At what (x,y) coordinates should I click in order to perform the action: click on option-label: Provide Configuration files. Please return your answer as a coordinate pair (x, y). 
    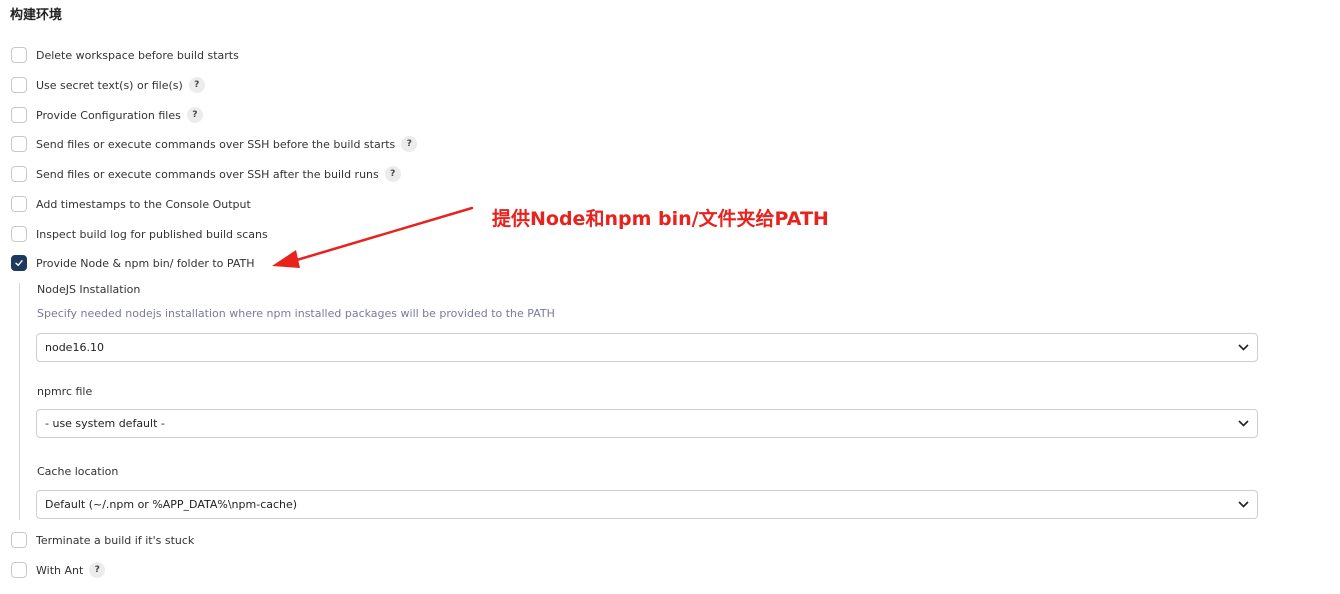
    Looking at the image, I should click on (108, 115).